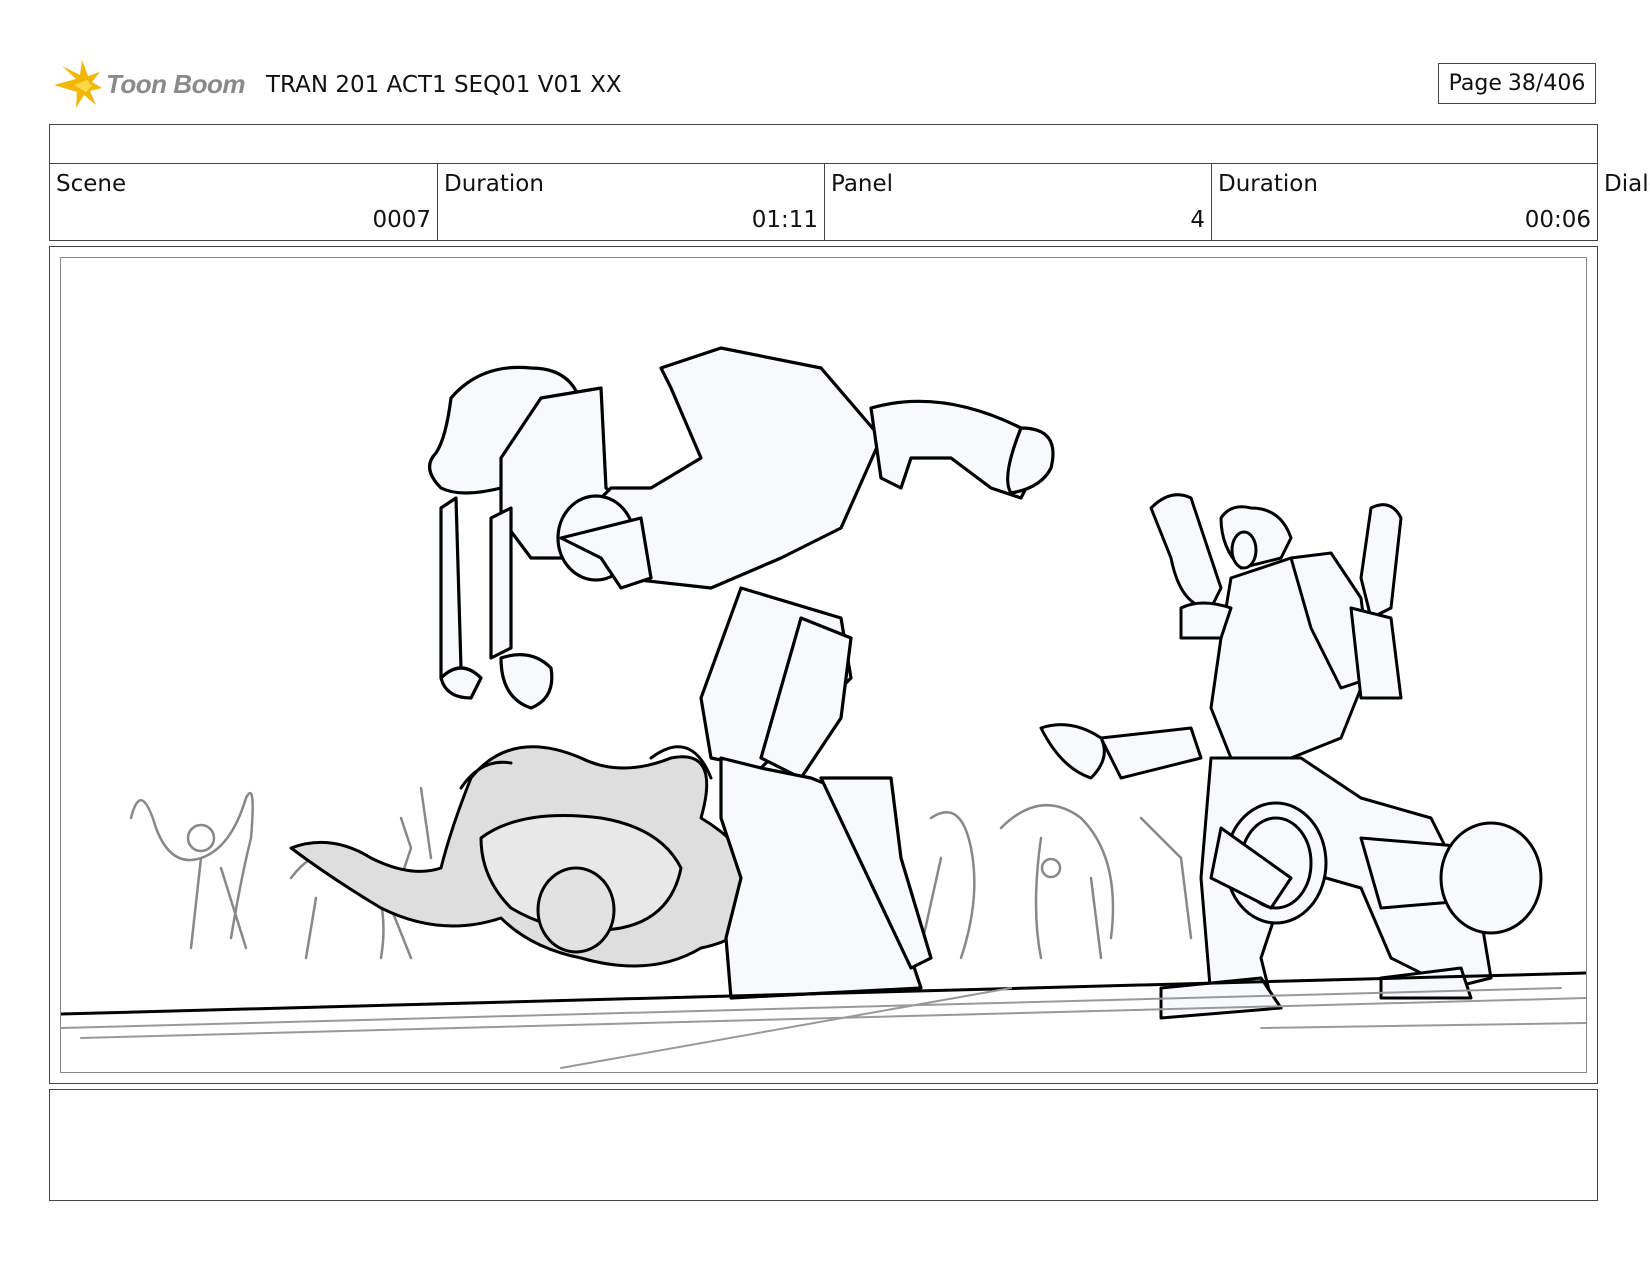  Describe the element at coordinates (1268, 184) in the screenshot. I see `panel-duration-label: Duration` at that location.